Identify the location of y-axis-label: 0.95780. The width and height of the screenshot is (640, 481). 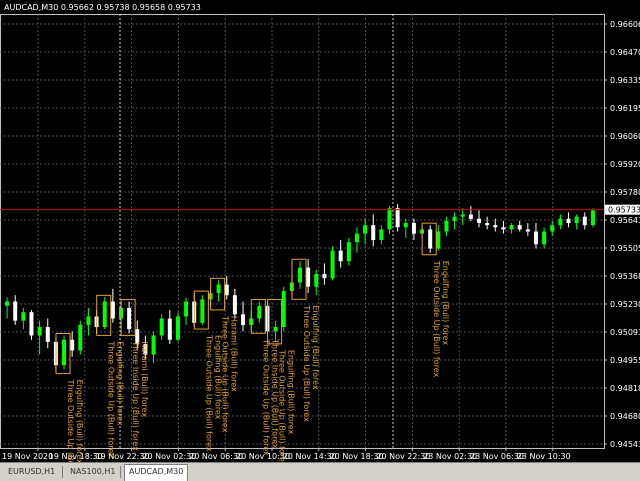
(625, 192).